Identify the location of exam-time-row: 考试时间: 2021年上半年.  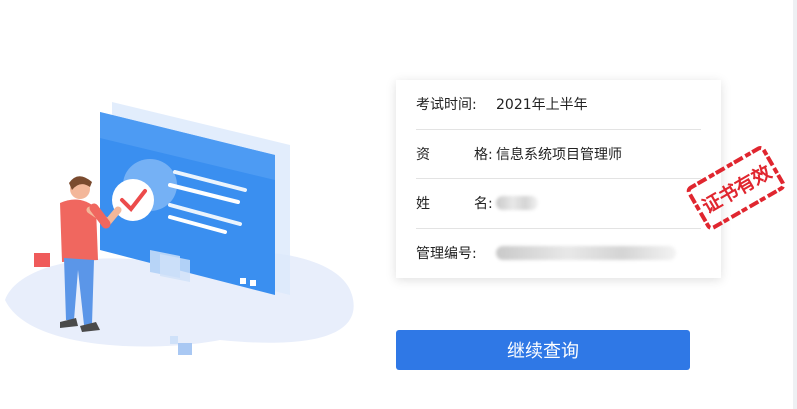
(558, 105).